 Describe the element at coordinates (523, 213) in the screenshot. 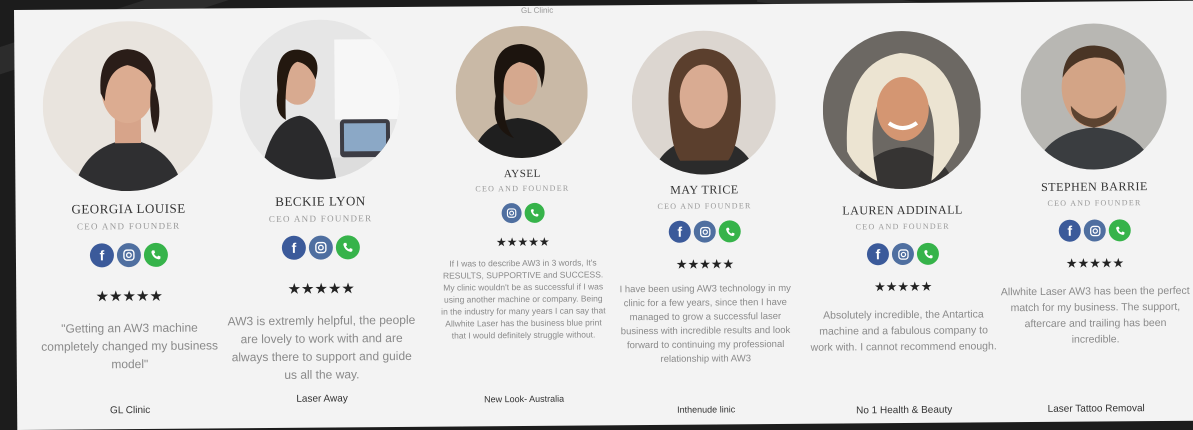

I see `social-links` at that location.